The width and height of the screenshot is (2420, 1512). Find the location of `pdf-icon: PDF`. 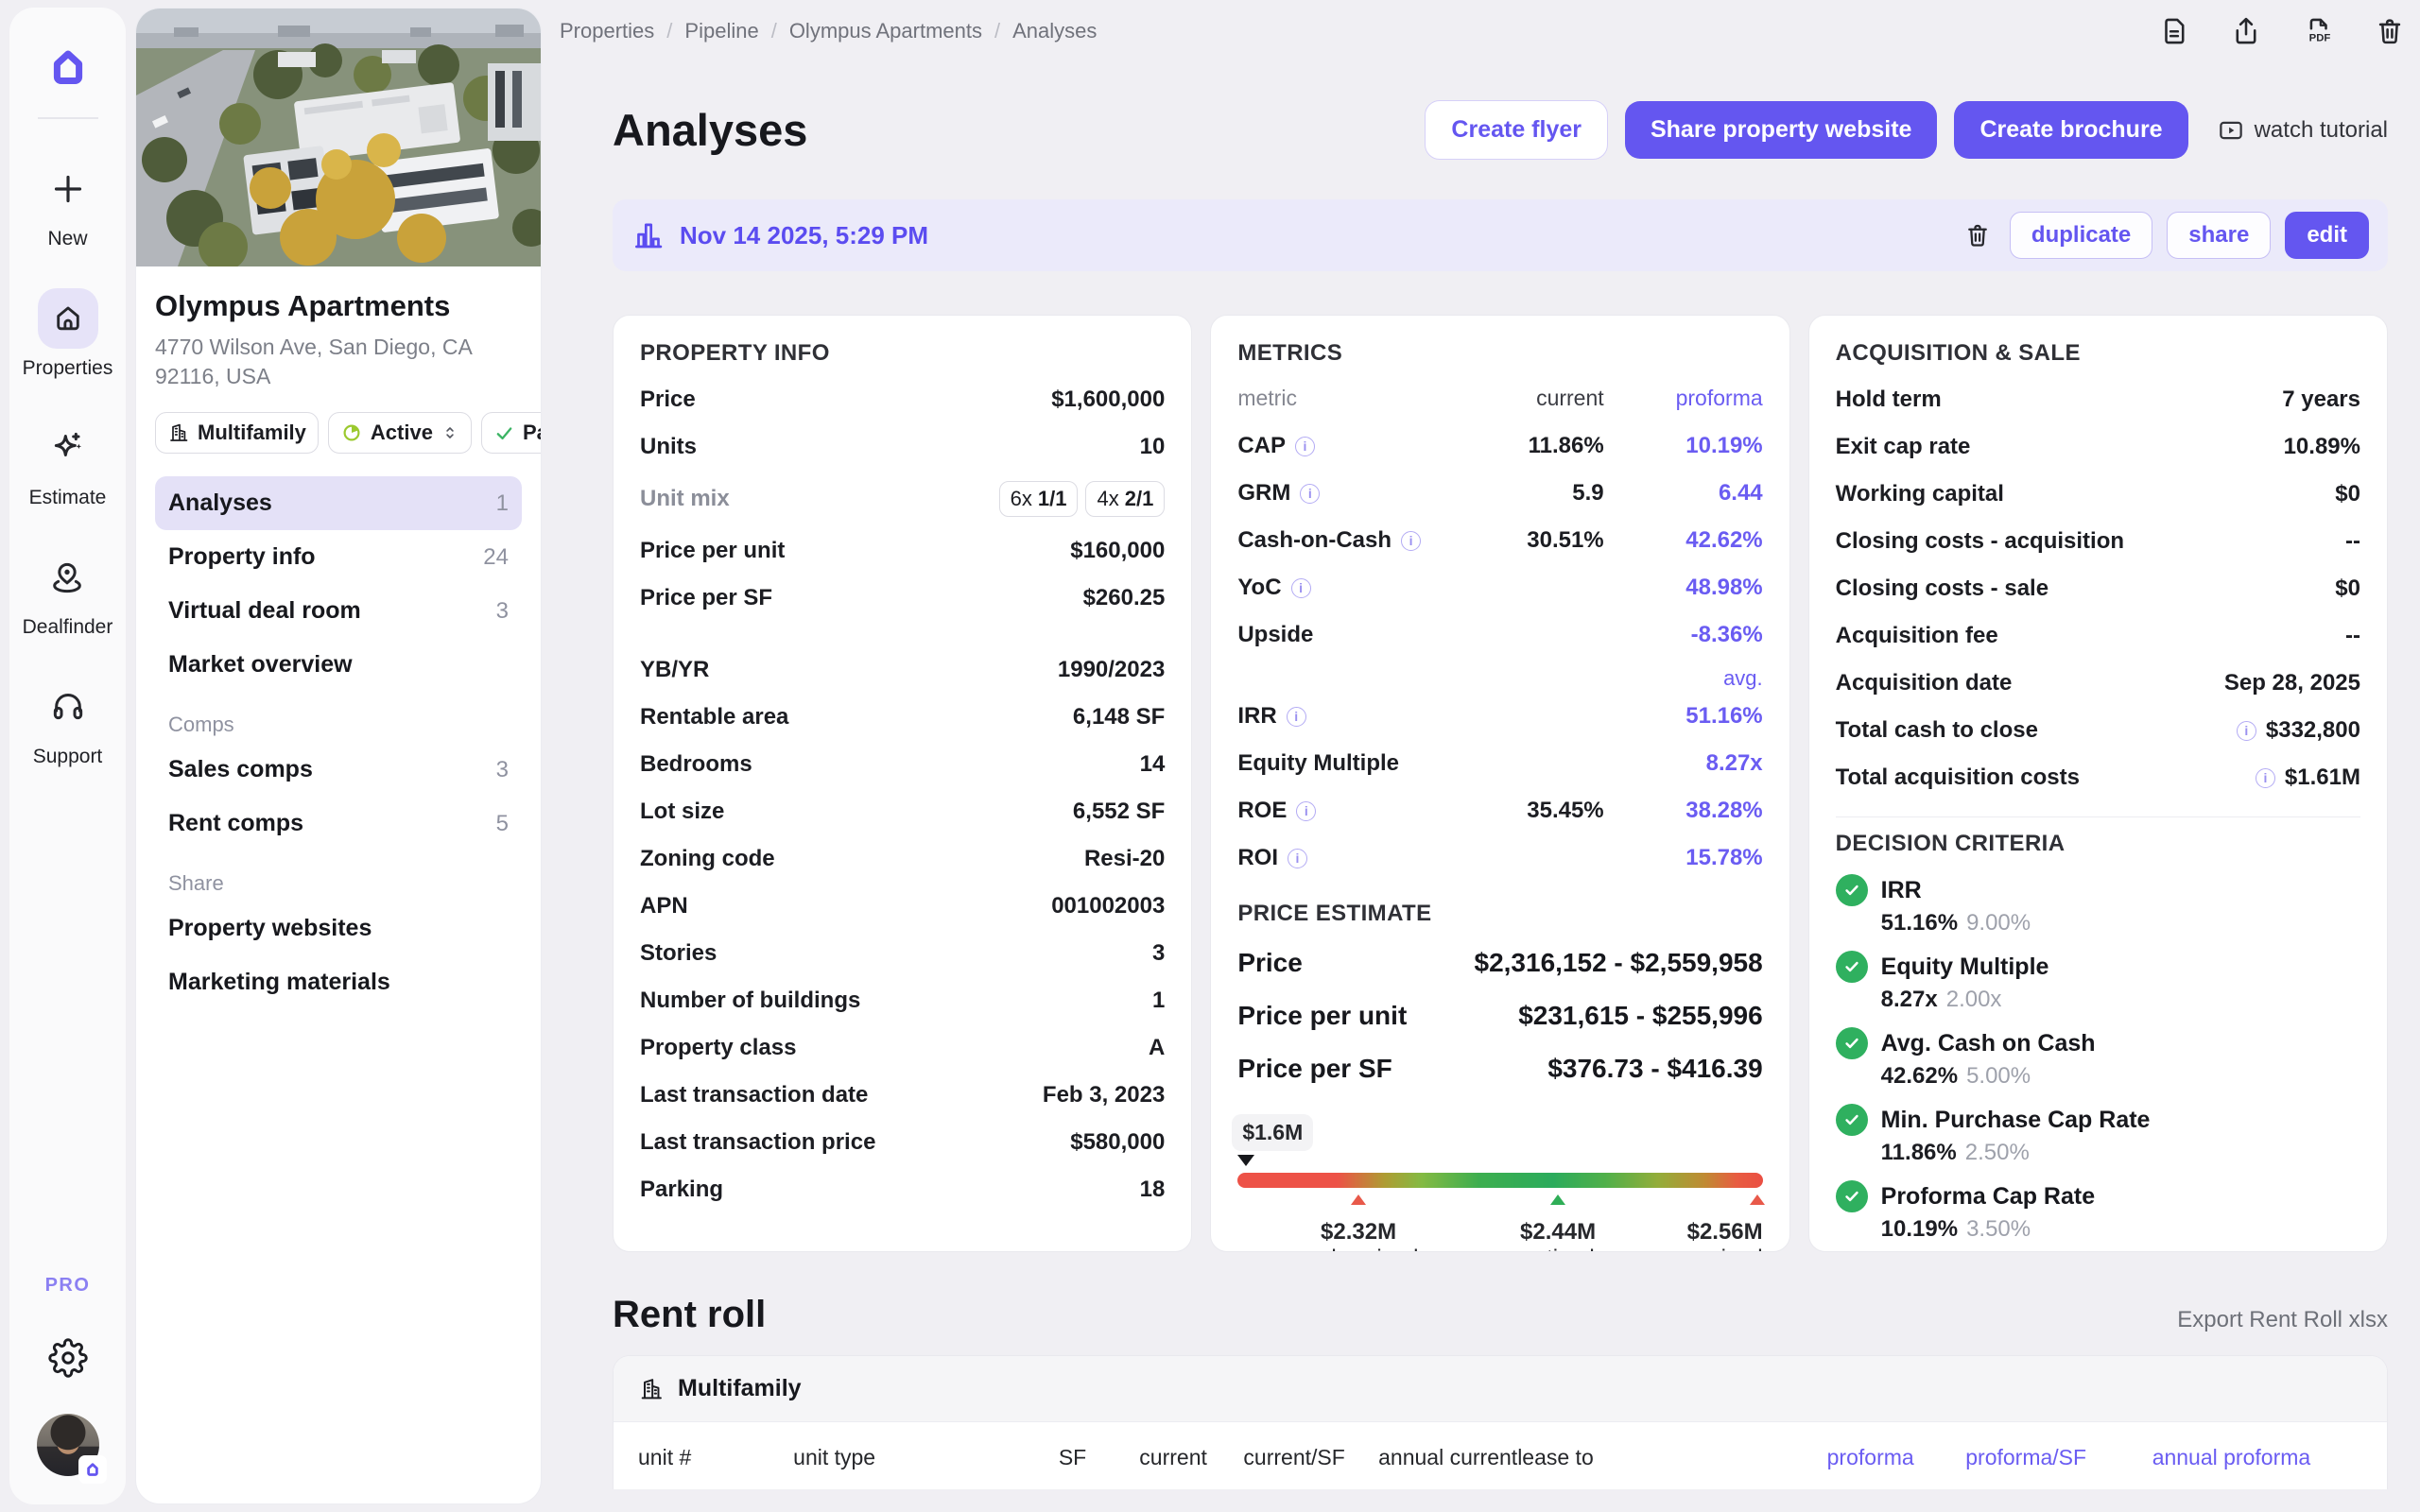

pdf-icon: PDF is located at coordinates (2318, 31).